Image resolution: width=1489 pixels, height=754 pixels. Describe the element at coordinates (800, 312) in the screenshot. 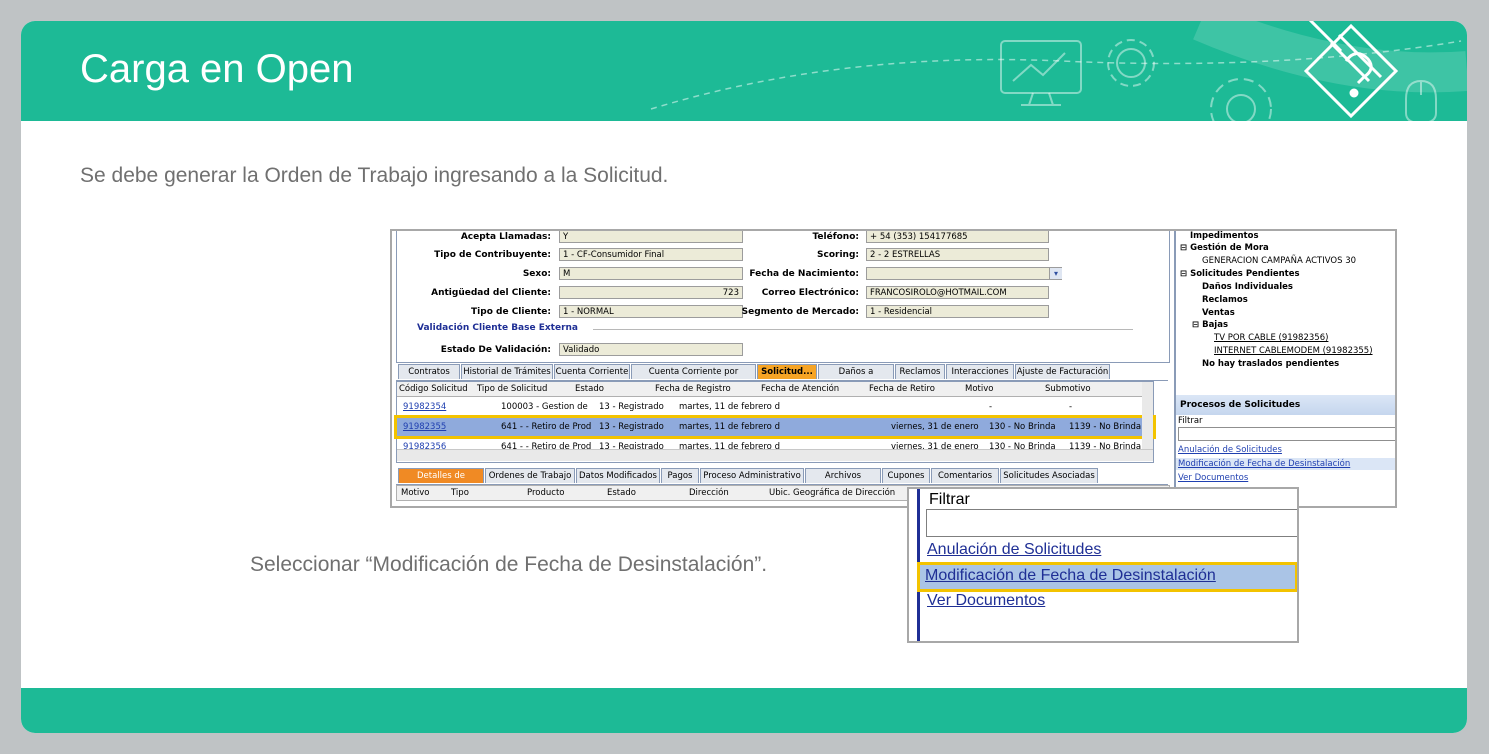

I see `label-segmento: Segmento de Mercado:` at that location.